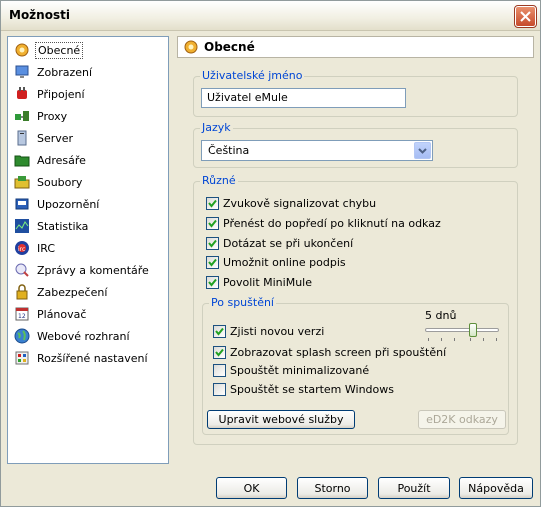 The height and width of the screenshot is (507, 541). Describe the element at coordinates (22, 50) in the screenshot. I see `gear-icon` at that location.